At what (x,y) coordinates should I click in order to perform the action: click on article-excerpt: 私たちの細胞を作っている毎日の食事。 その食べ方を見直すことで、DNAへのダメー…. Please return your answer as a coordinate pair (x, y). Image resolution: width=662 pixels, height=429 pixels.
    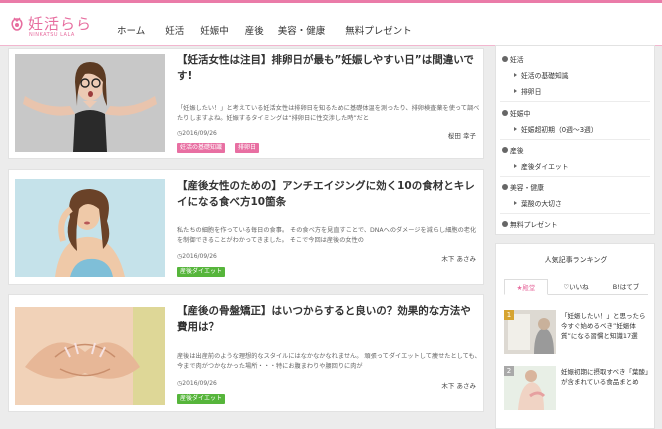
    Looking at the image, I should click on (327, 235).